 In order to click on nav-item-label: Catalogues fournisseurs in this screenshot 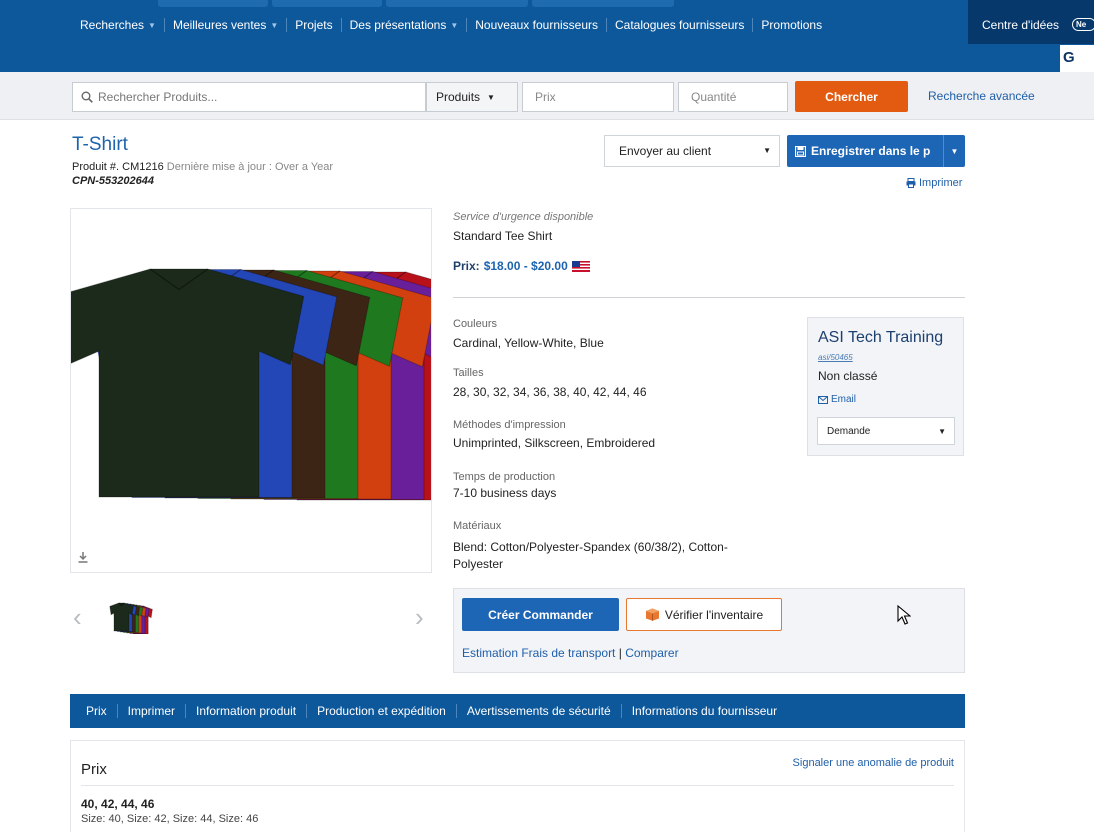, I will do `click(680, 25)`.